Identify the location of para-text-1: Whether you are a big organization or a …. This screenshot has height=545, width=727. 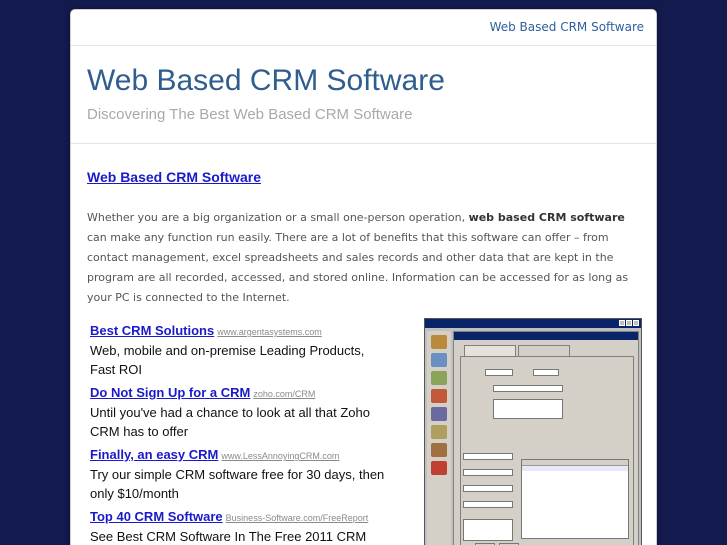
(278, 217).